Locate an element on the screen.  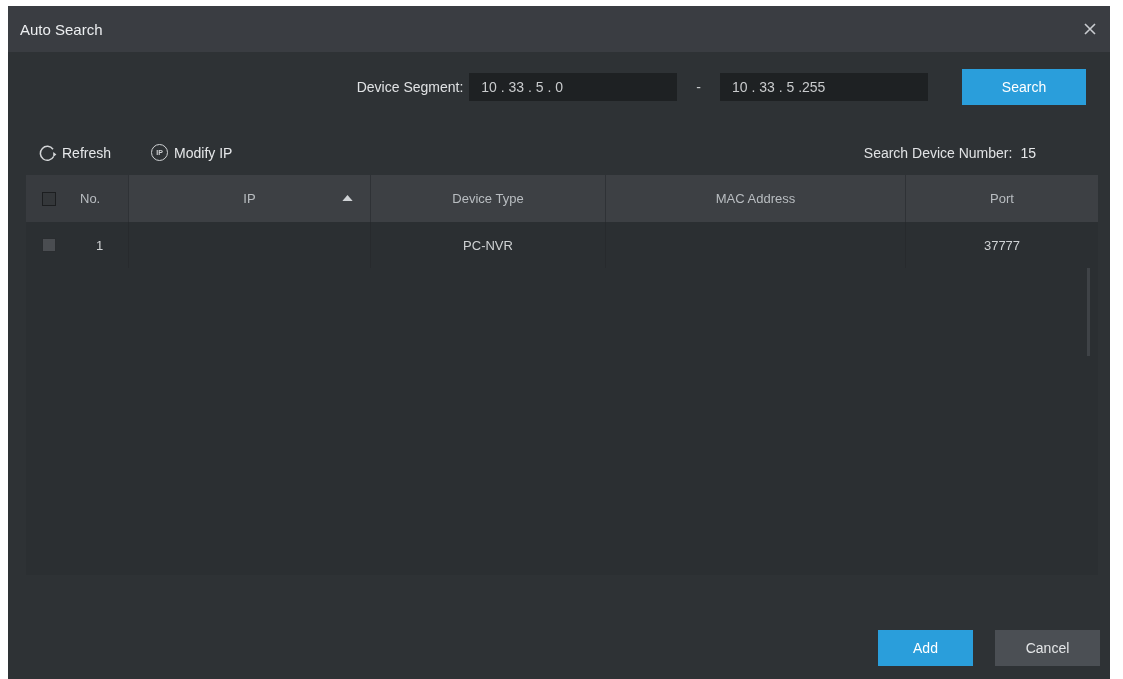
row-checkbox is located at coordinates (49, 245).